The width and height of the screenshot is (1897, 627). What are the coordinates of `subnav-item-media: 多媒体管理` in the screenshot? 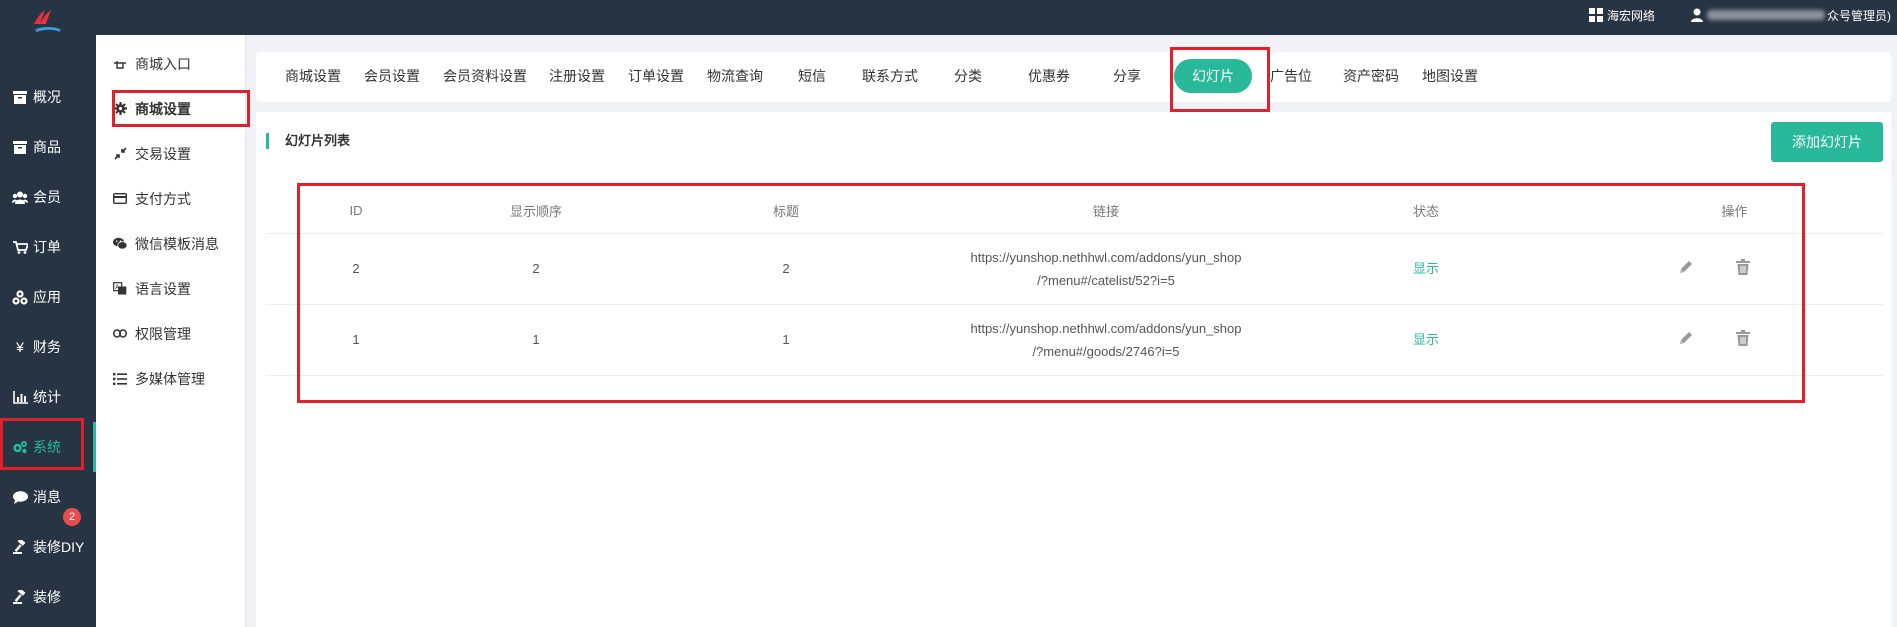 It's located at (171, 378).